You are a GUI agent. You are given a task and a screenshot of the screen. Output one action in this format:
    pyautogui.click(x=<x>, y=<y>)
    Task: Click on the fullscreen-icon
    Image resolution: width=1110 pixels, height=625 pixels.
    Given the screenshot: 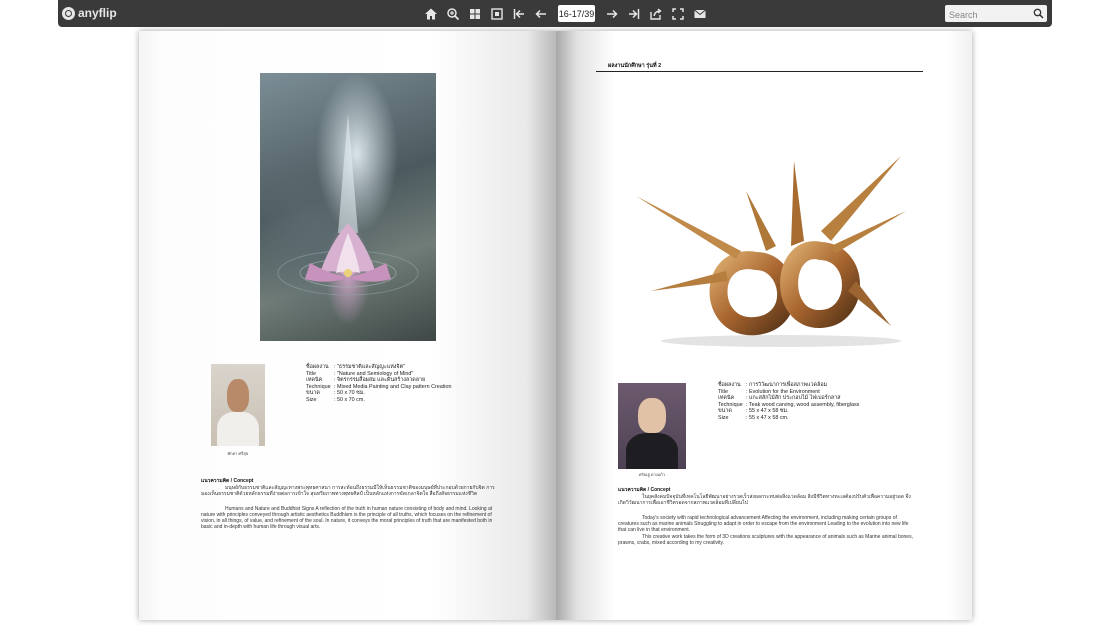 What is the action you would take?
    pyautogui.click(x=678, y=14)
    